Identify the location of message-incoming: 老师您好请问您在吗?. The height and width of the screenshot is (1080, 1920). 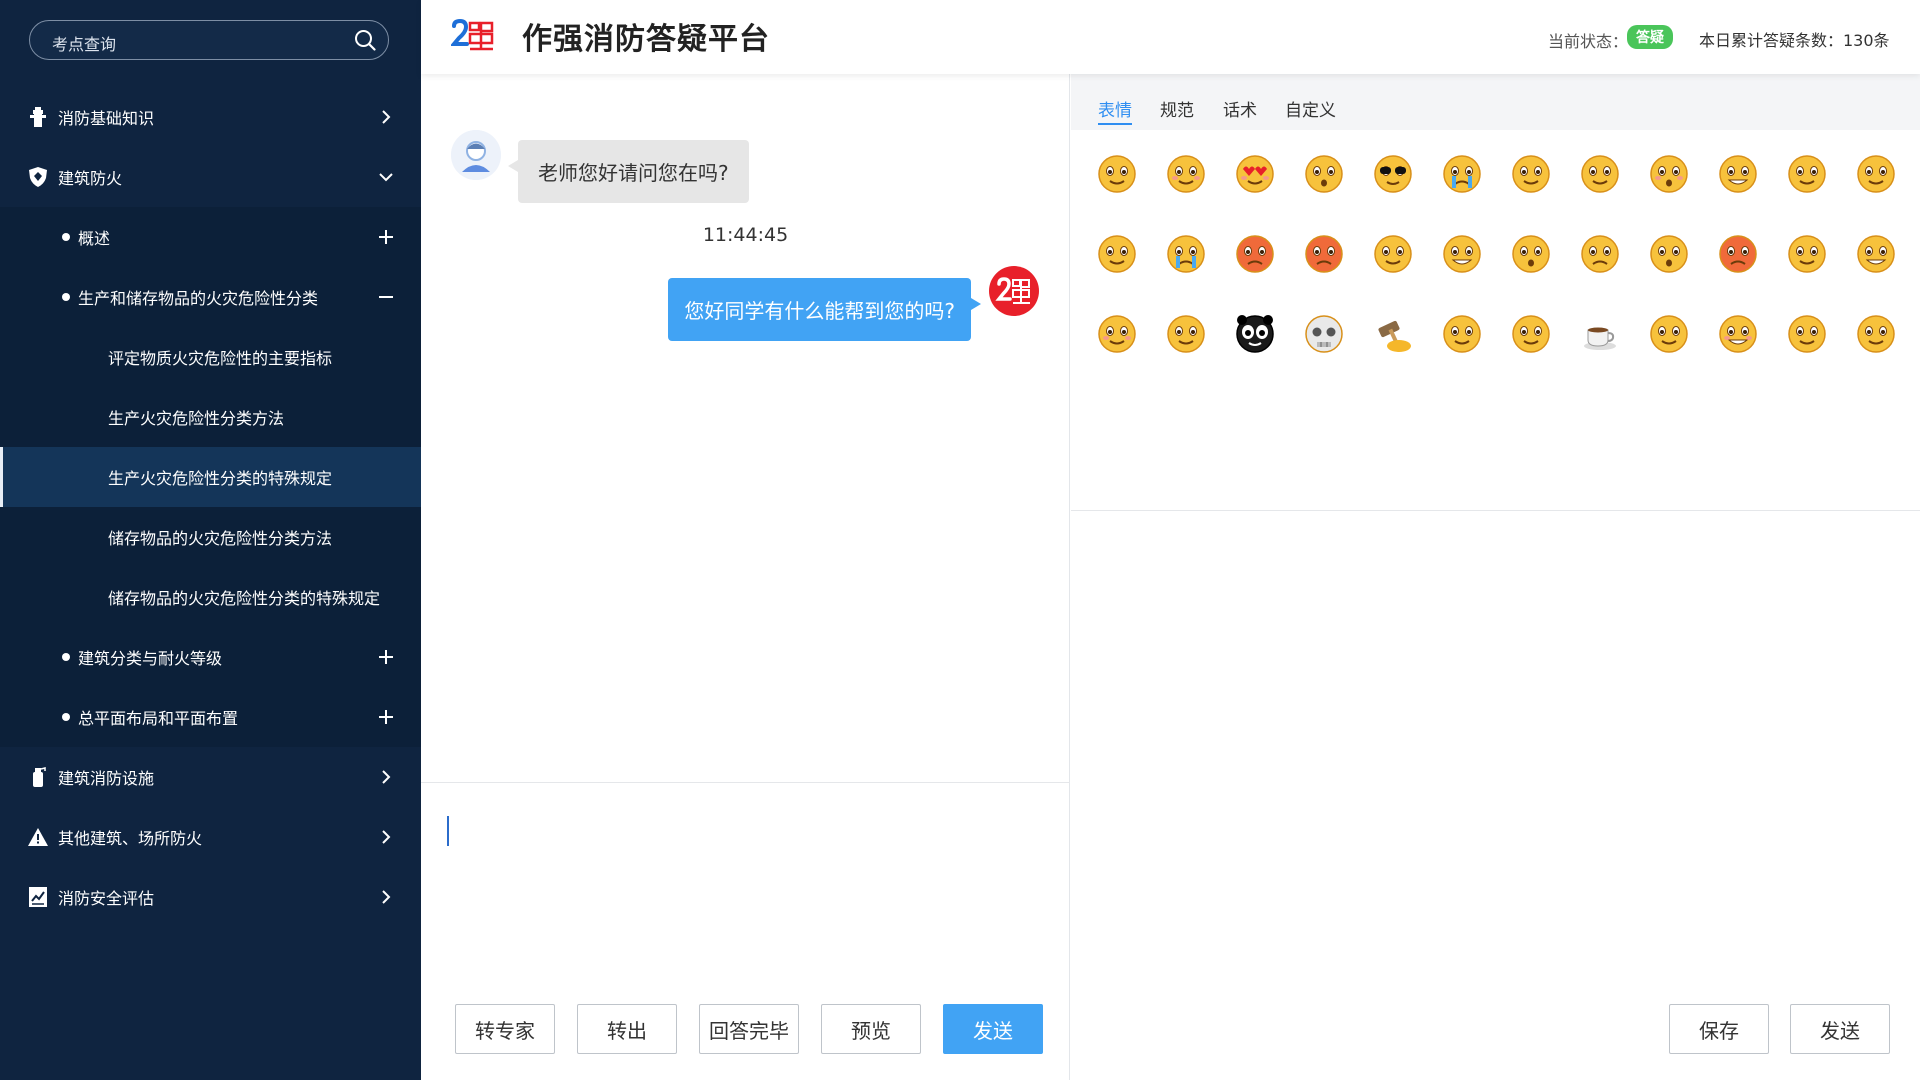
(628, 171).